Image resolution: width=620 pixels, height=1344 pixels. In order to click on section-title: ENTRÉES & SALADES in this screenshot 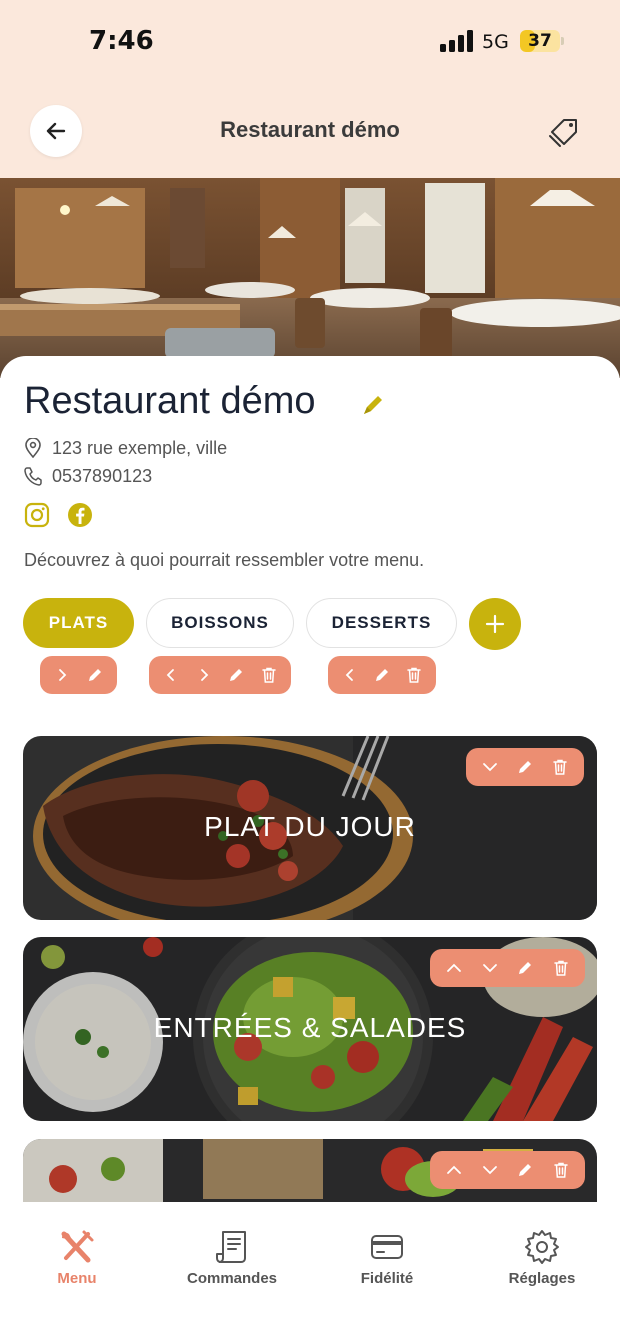, I will do `click(310, 1027)`.